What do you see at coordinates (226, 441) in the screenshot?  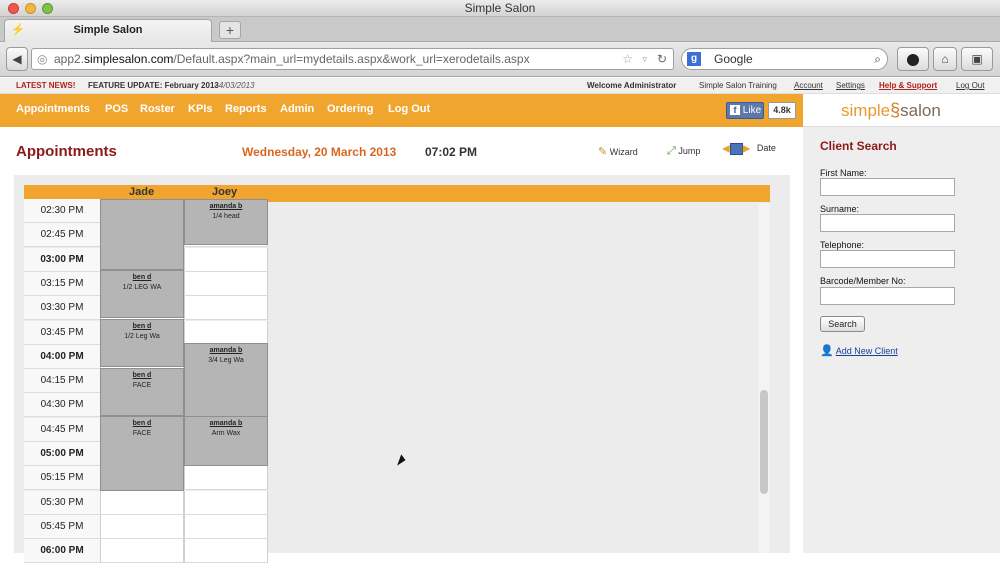 I see `appointment-block: amanda b Arm Wax` at bounding box center [226, 441].